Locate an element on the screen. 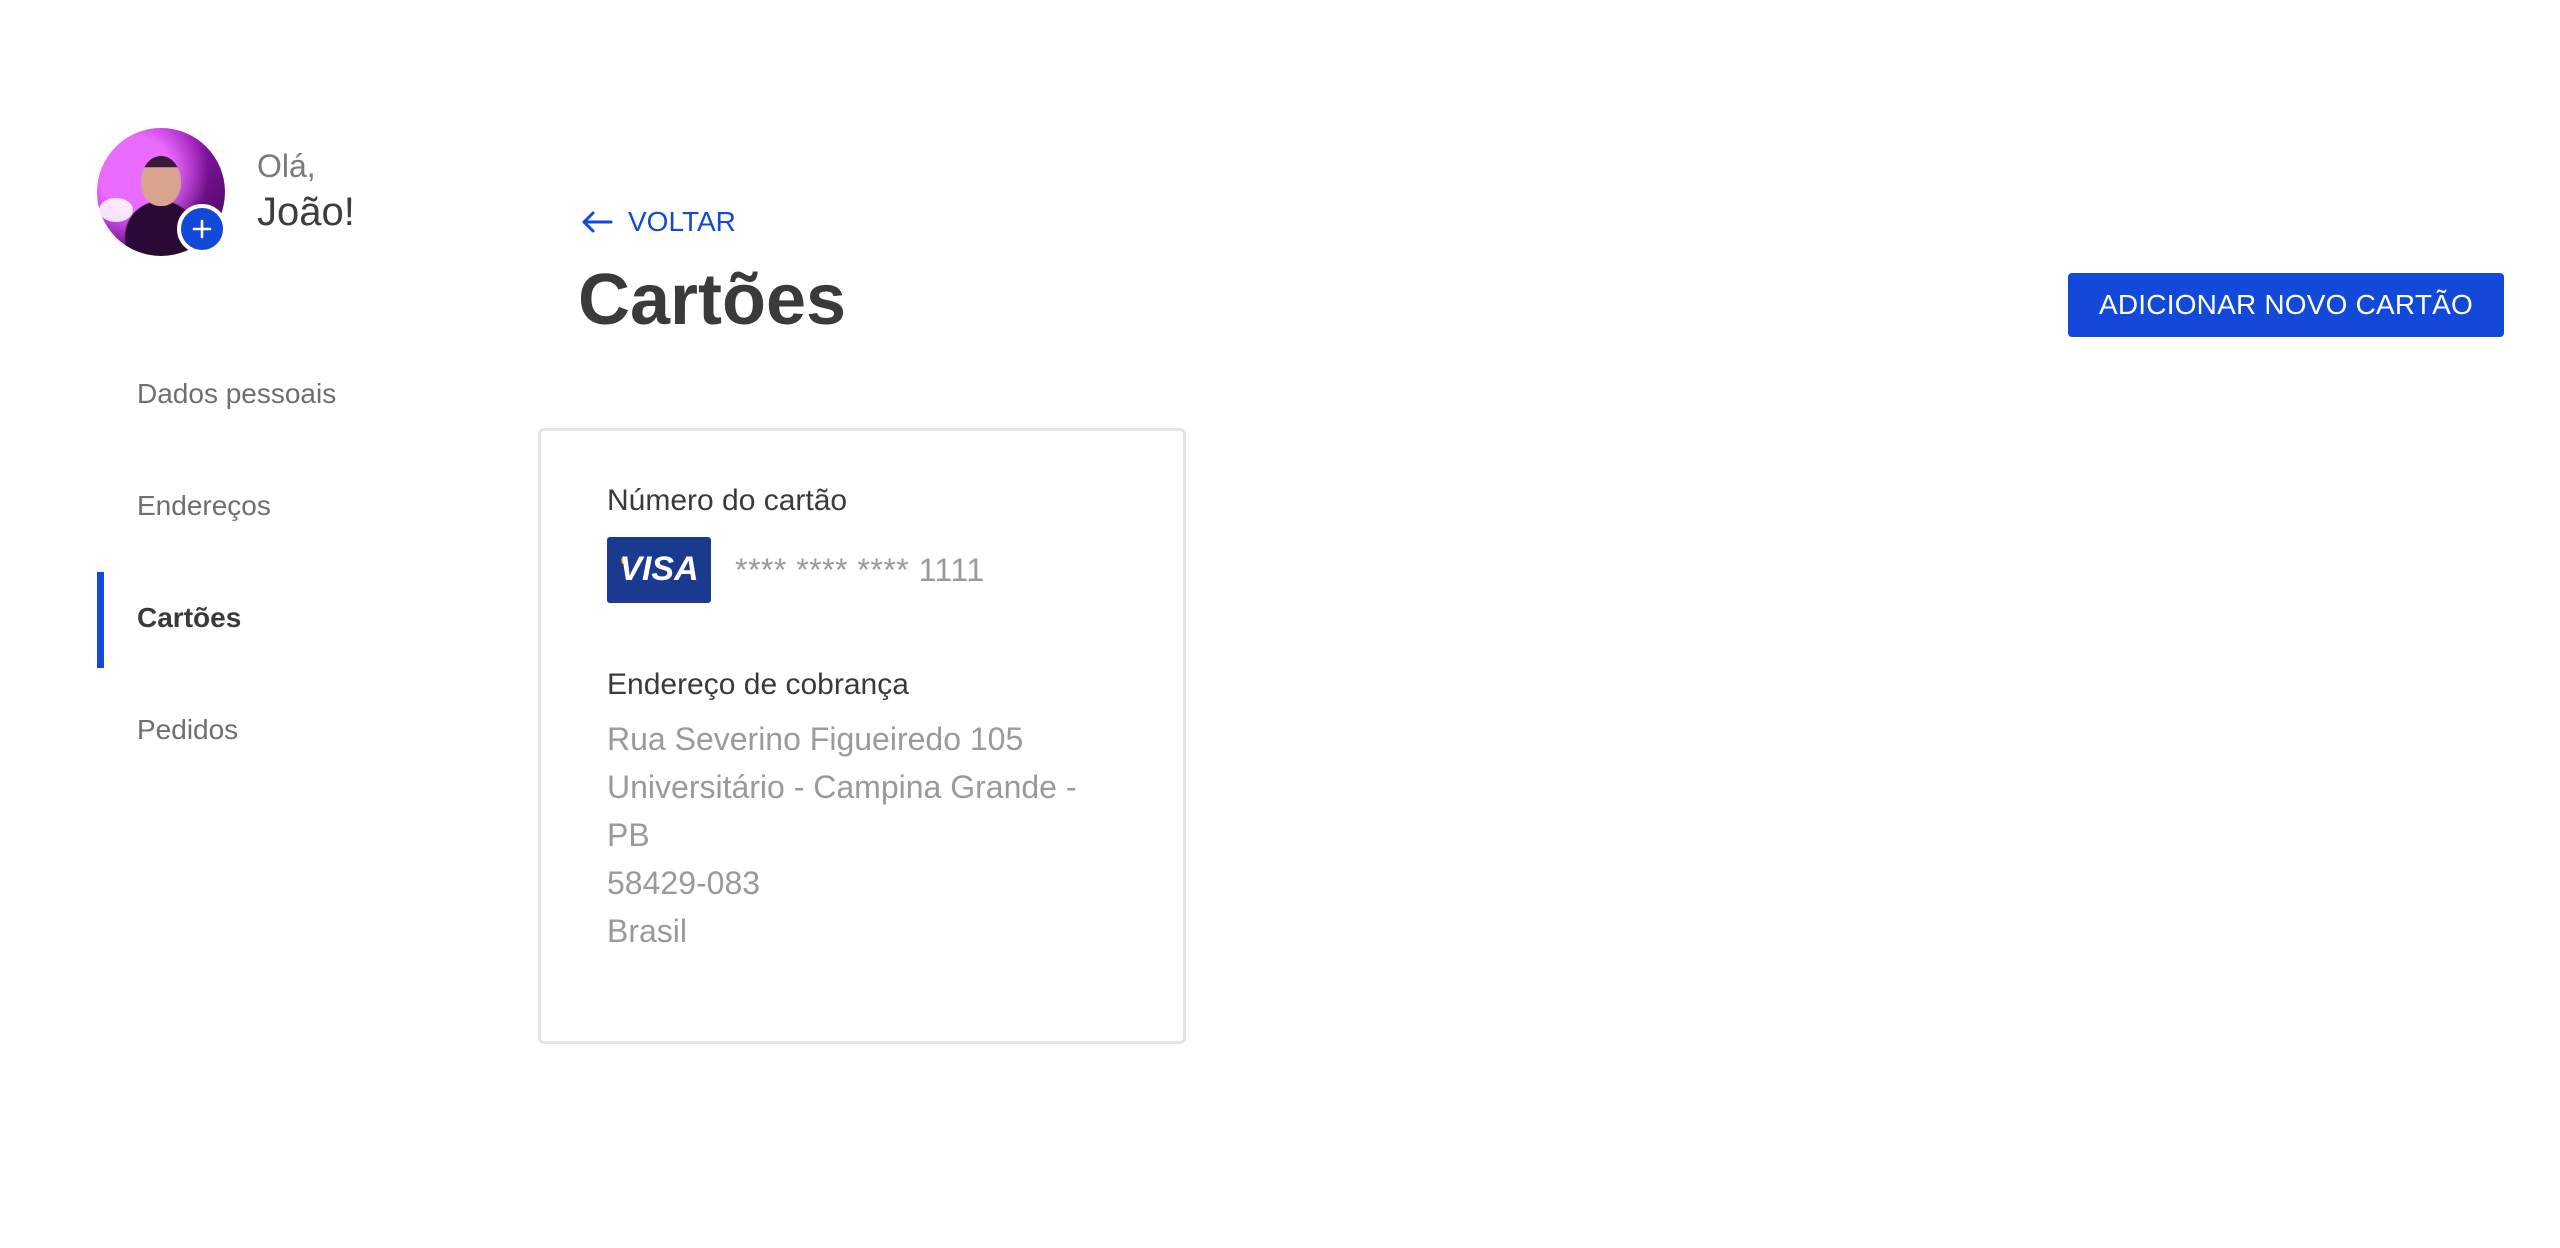  sidebar-item-pedidos: Pedidos is located at coordinates (297, 730).